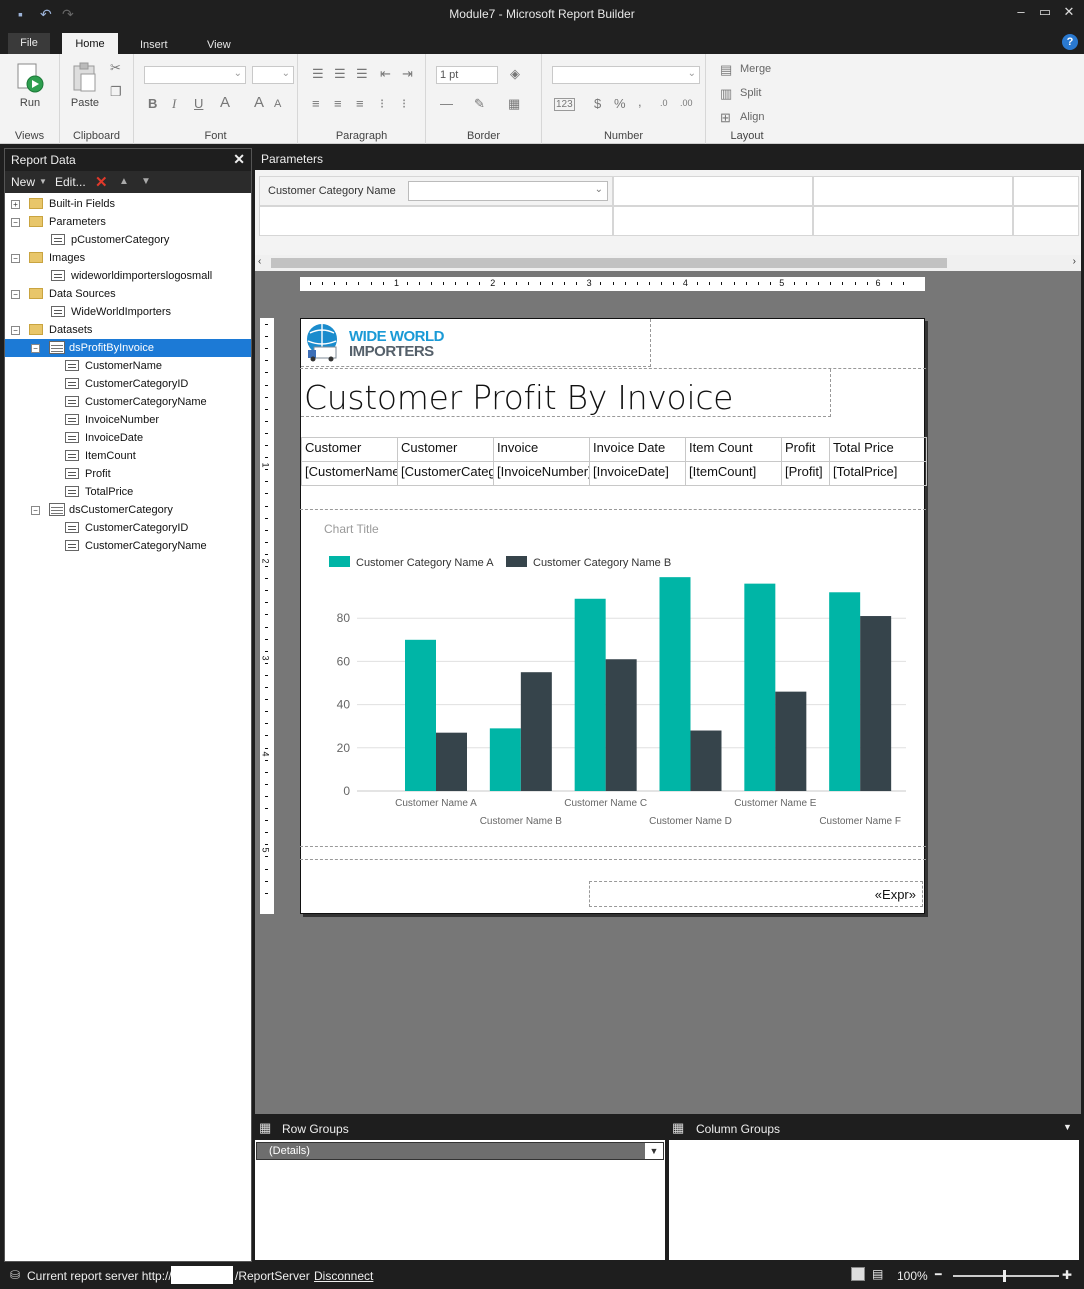 This screenshot has width=1084, height=1289. Describe the element at coordinates (115, 68) in the screenshot. I see `cut-icon: ✂` at that location.